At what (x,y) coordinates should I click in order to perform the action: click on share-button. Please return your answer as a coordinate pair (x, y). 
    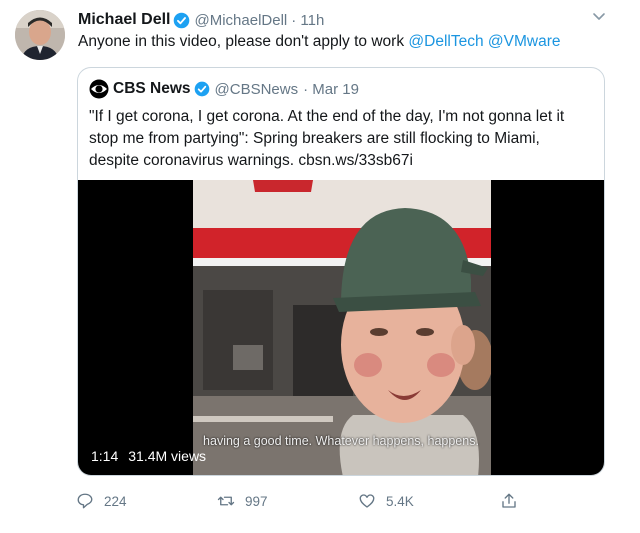
    Looking at the image, I should click on (514, 501).